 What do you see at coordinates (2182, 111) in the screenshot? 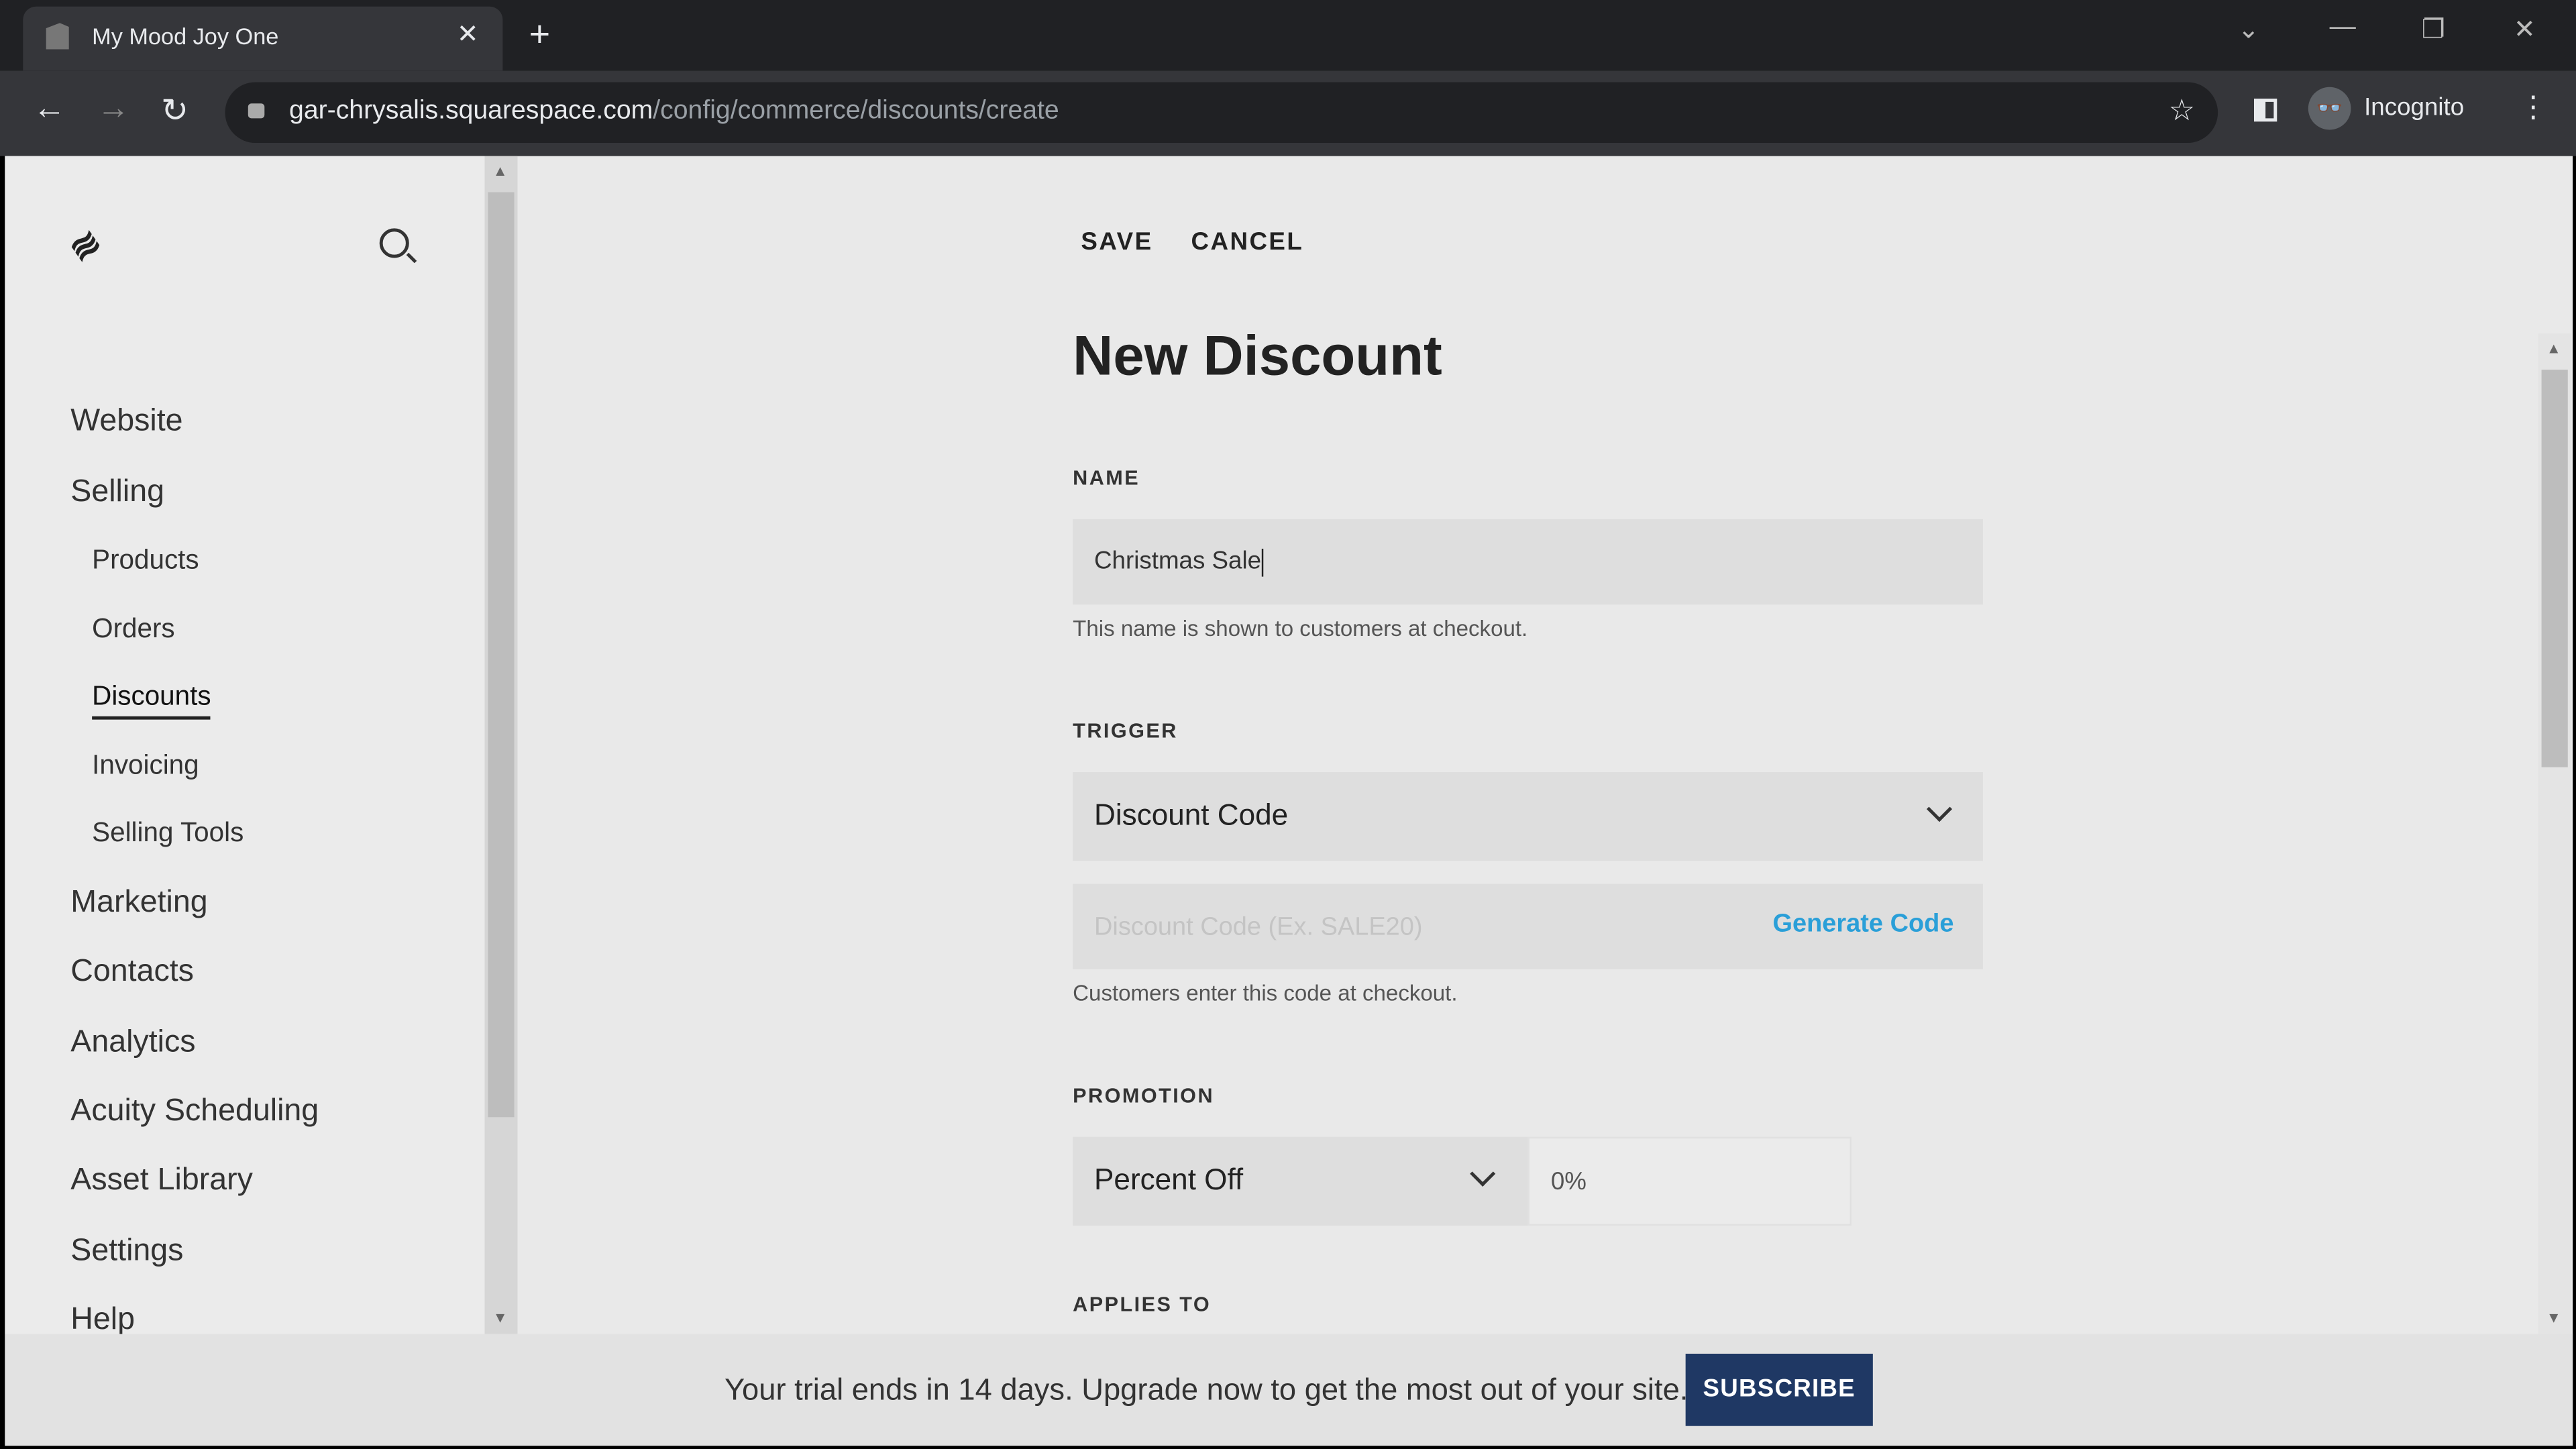
I see `bookmark-star-icon: ☆` at bounding box center [2182, 111].